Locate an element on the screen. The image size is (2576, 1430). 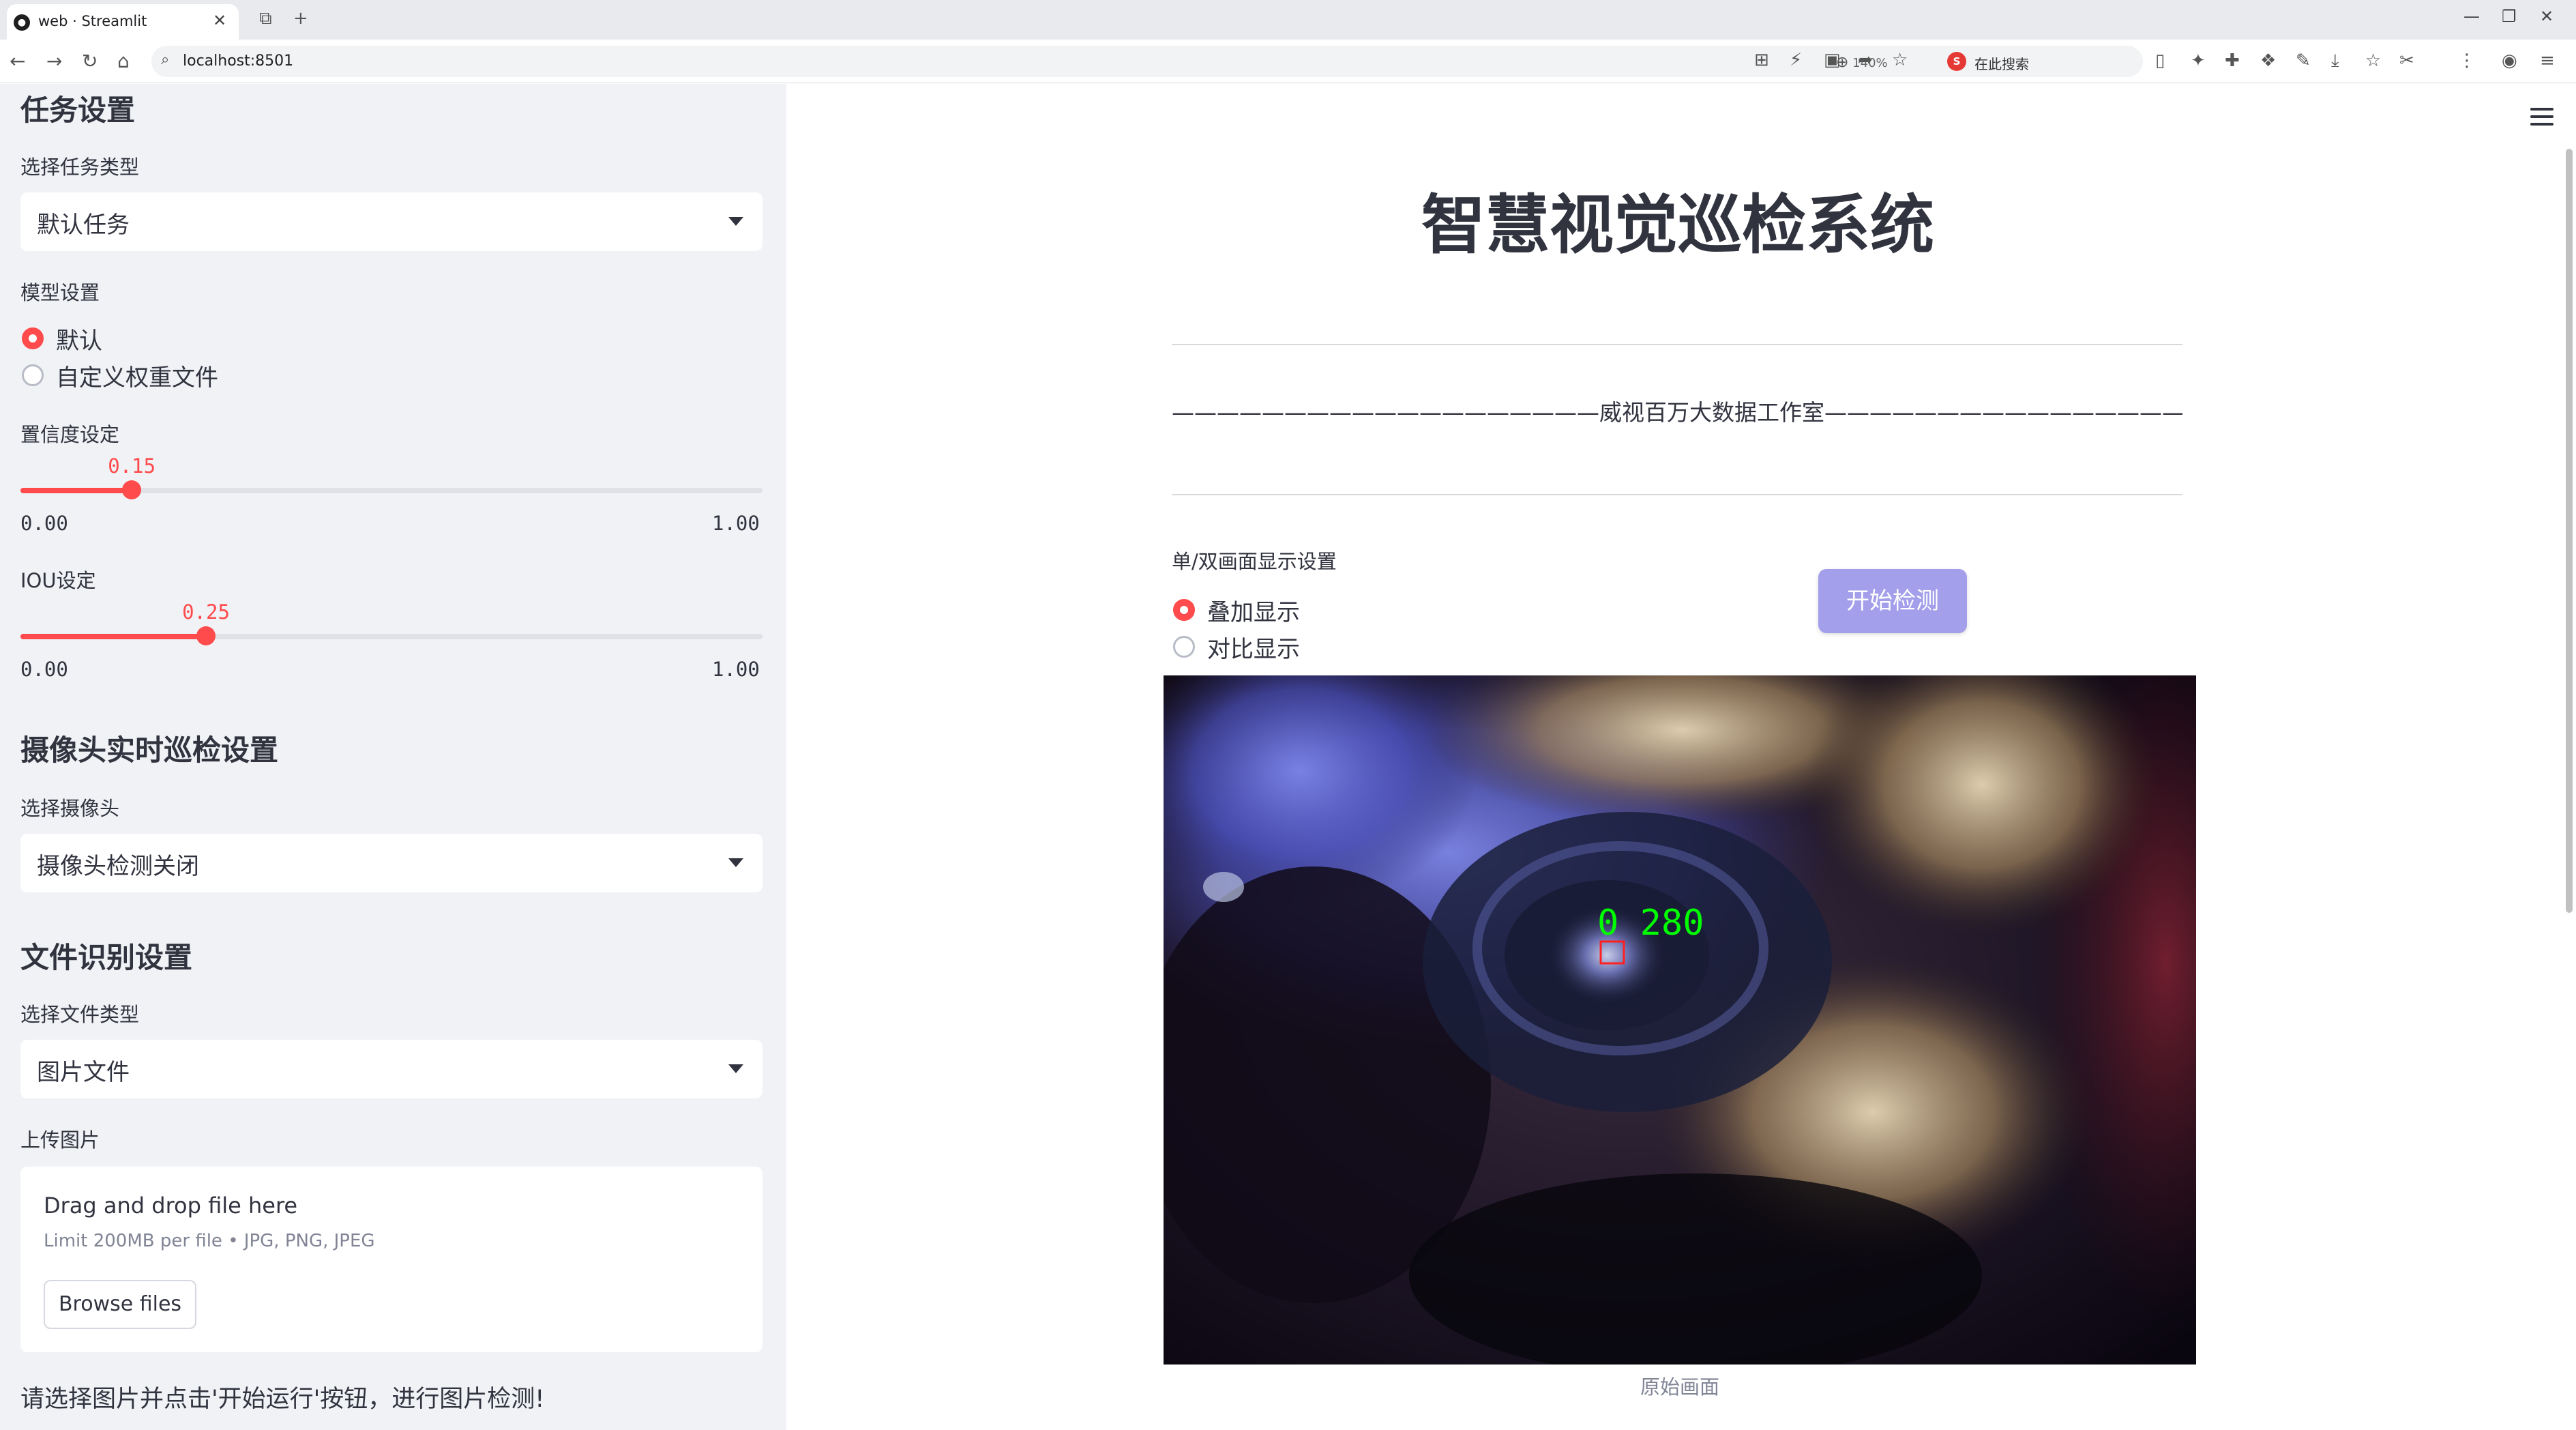
browser-tab-bar: ● web · Streamlit ✕ ⧉ + — ❐ ✕ is located at coordinates (1288, 20).